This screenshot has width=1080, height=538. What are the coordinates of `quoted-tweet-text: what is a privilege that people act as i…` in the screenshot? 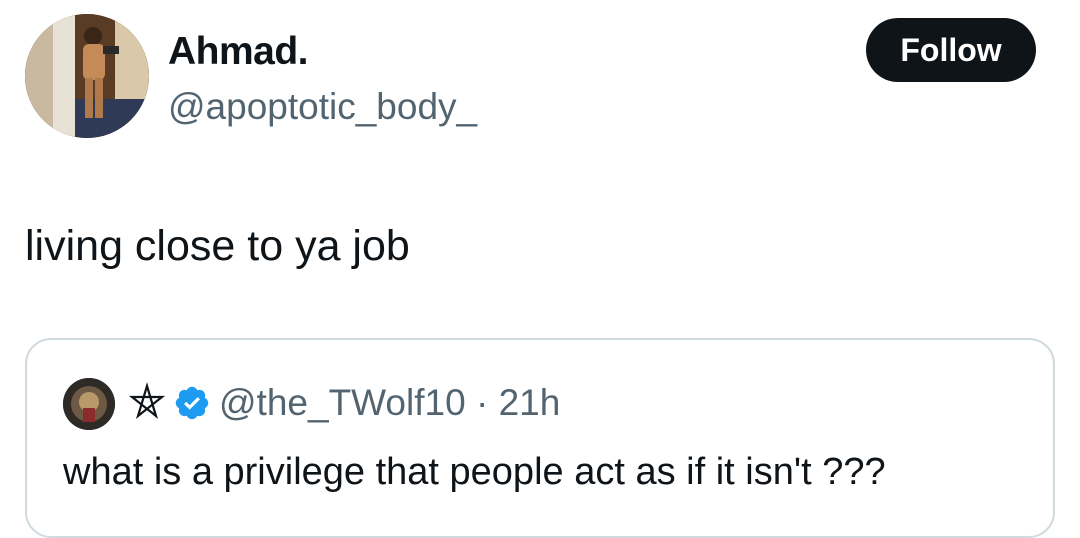 It's located at (474, 472).